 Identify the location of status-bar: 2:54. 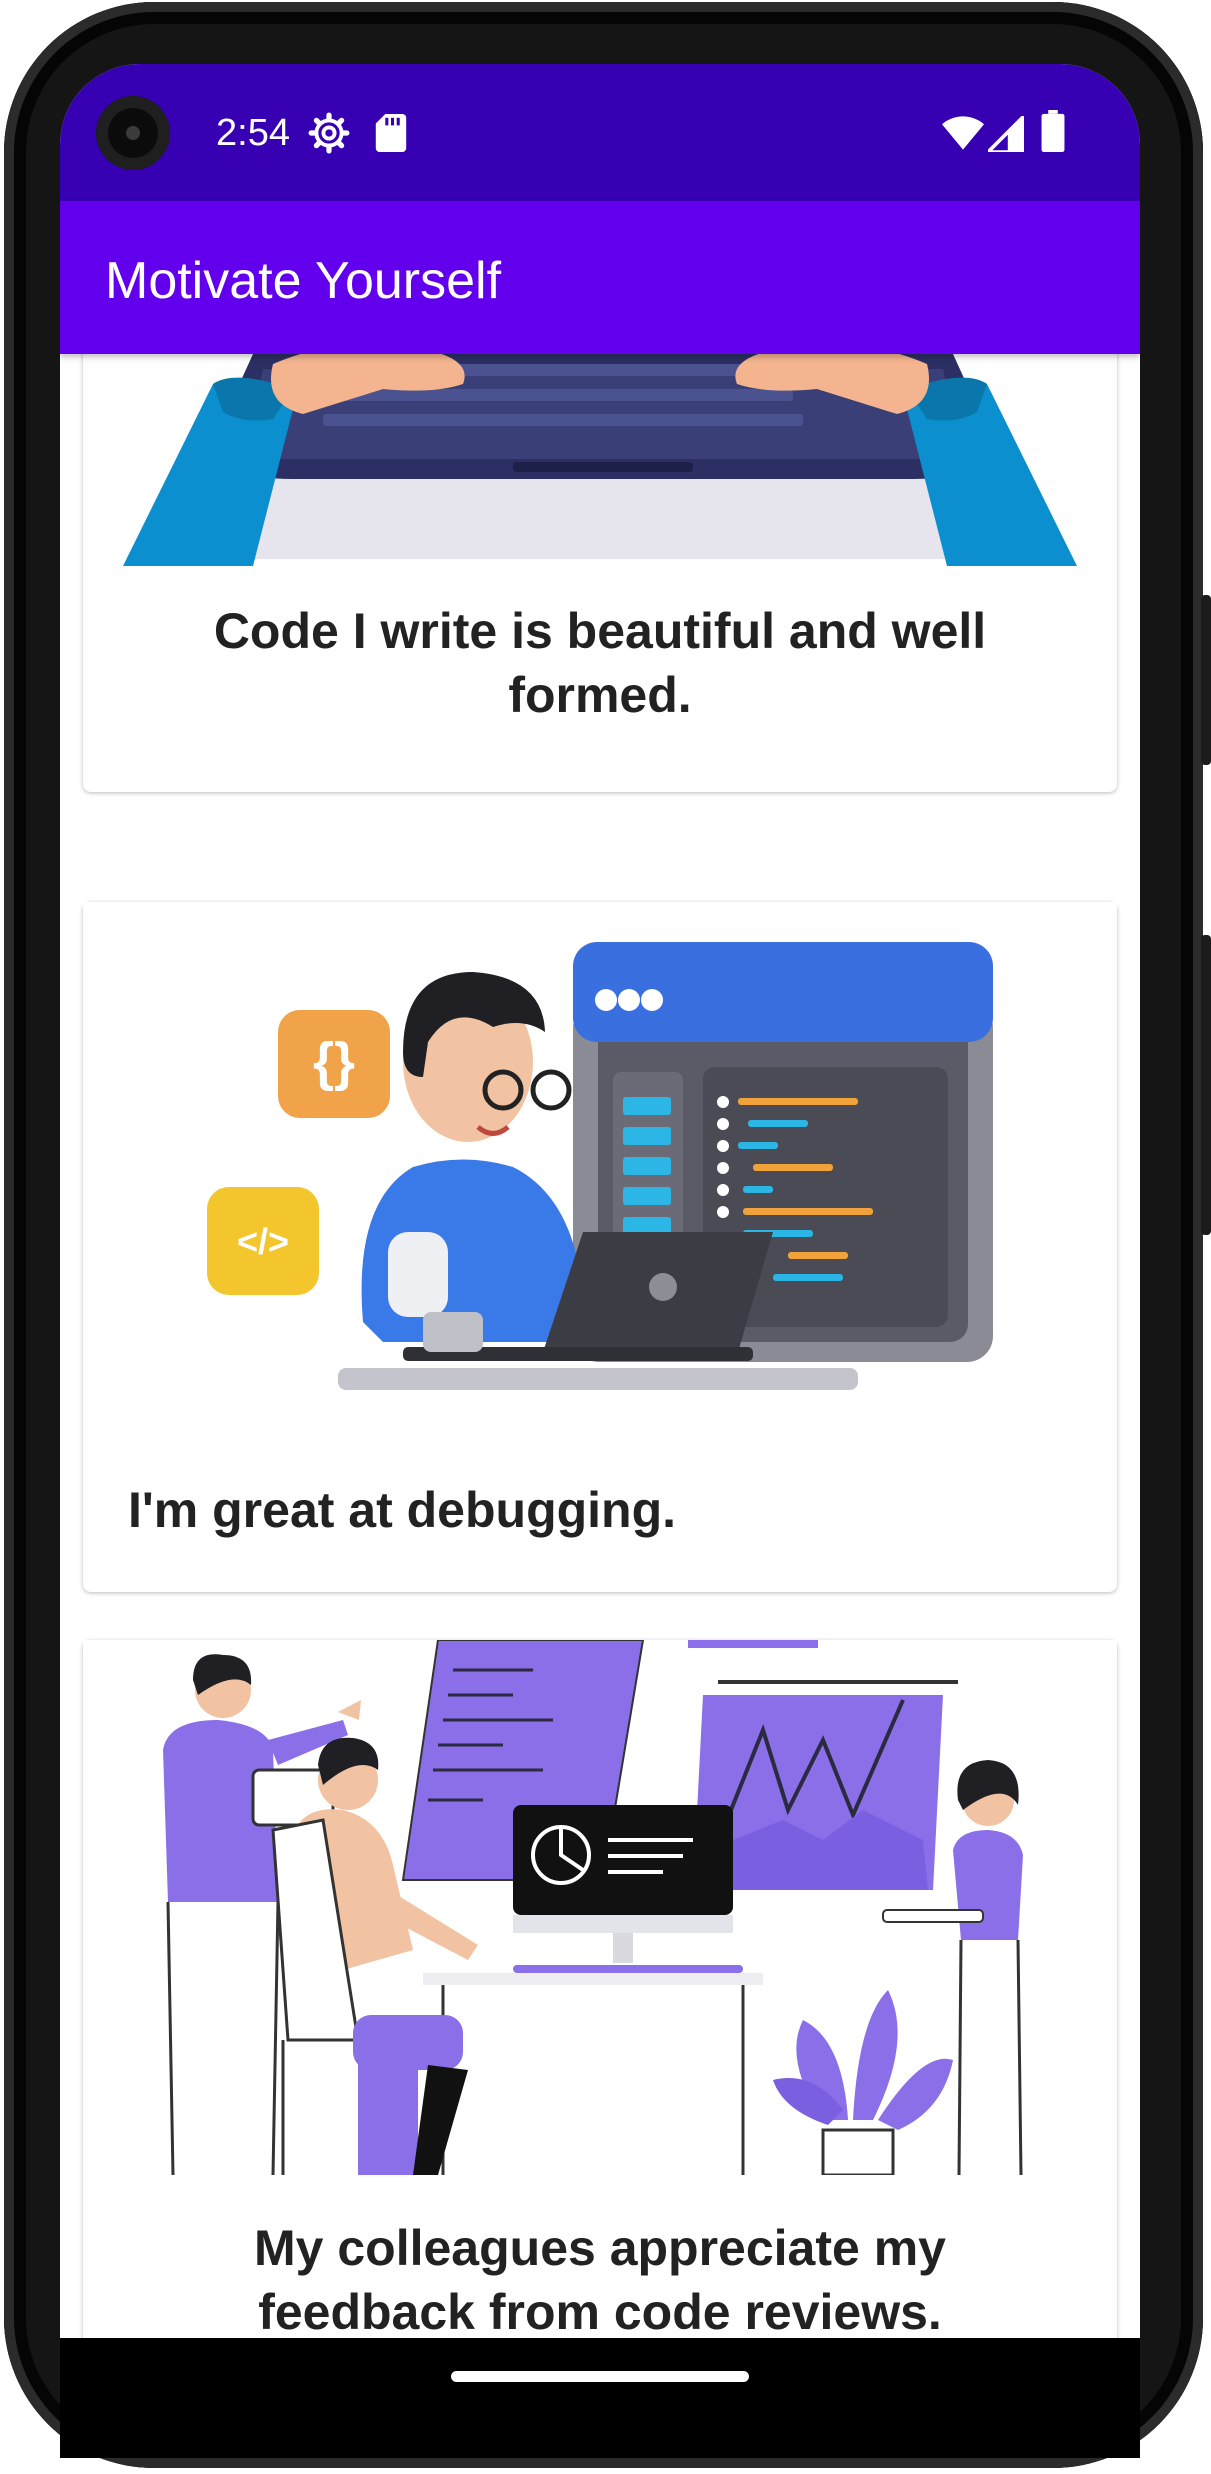
(600, 132).